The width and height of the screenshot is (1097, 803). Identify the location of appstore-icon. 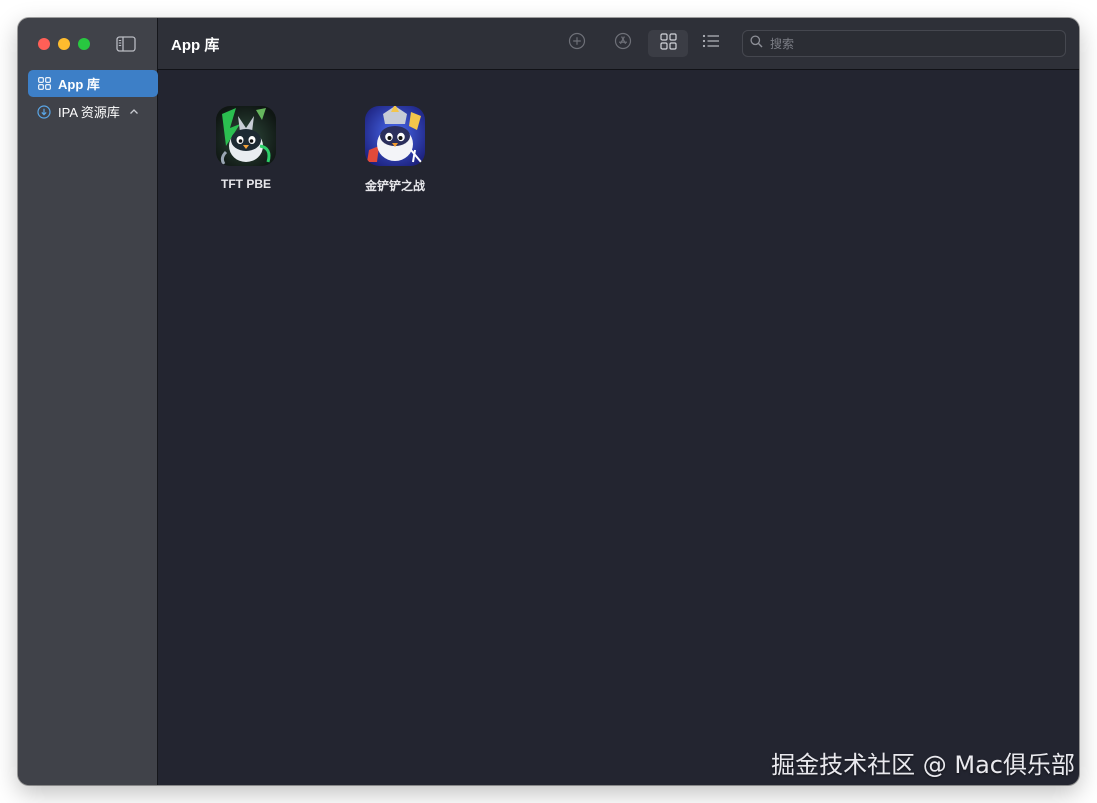
(623, 43).